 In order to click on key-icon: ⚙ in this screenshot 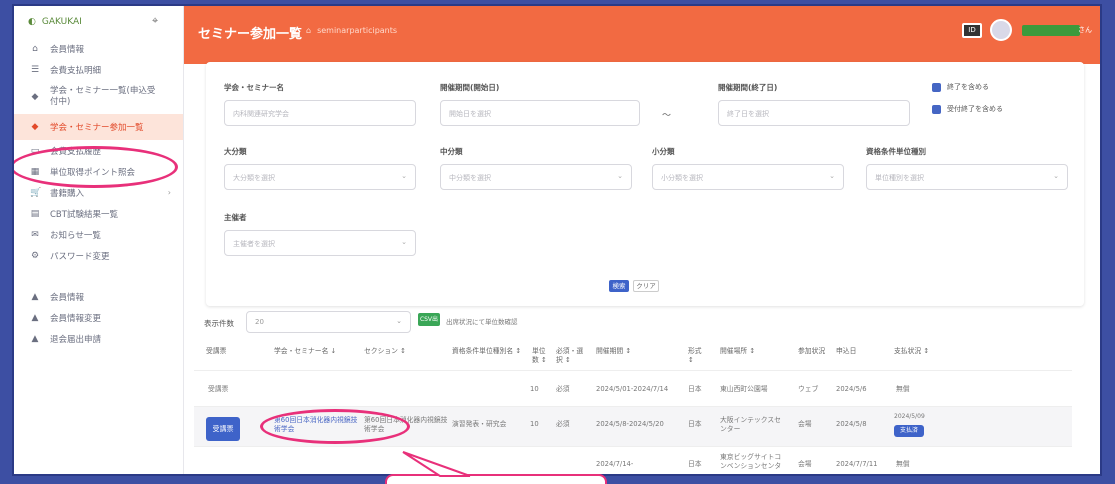, I will do `click(35, 255)`.